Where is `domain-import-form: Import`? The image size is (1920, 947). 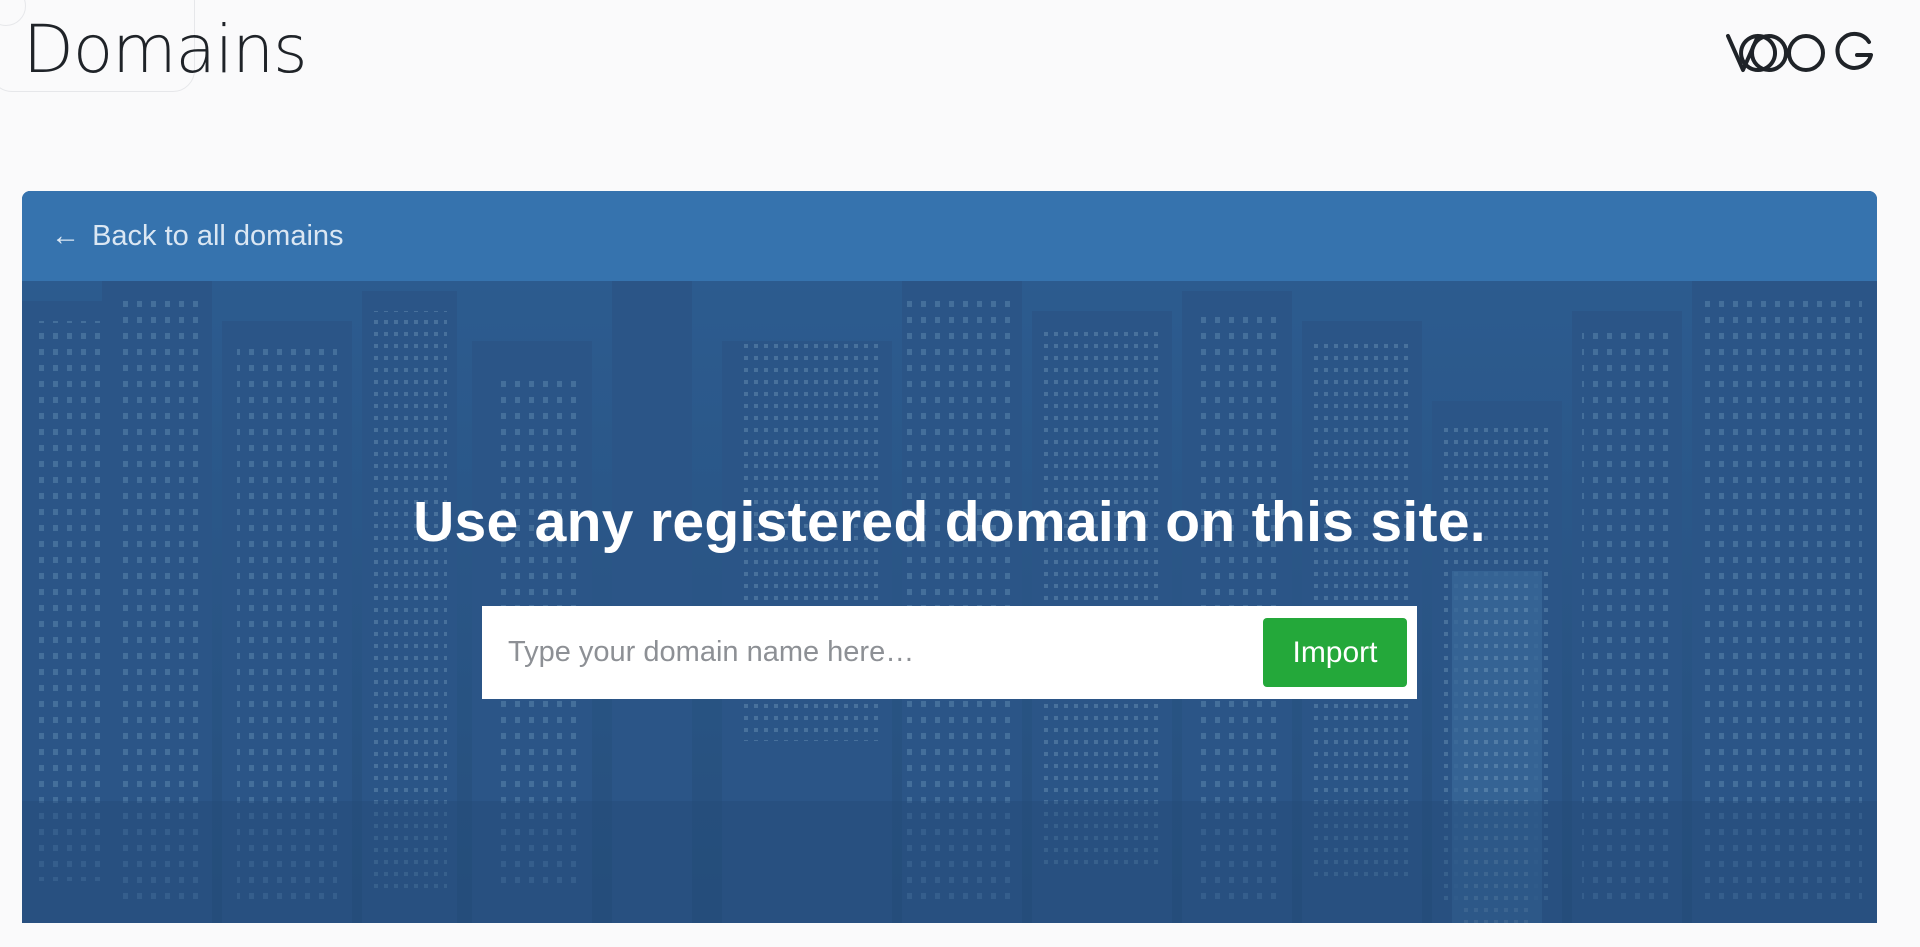
domain-import-form: Import is located at coordinates (949, 652).